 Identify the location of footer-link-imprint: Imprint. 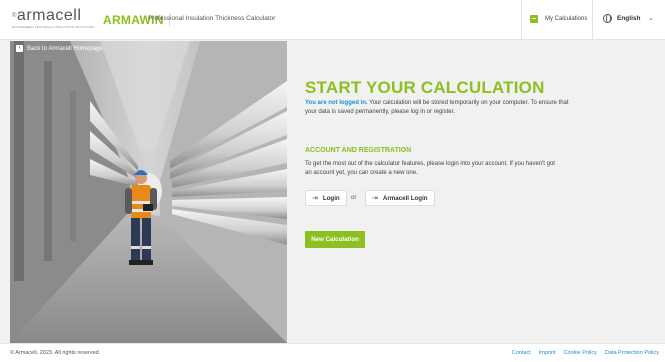
(547, 353).